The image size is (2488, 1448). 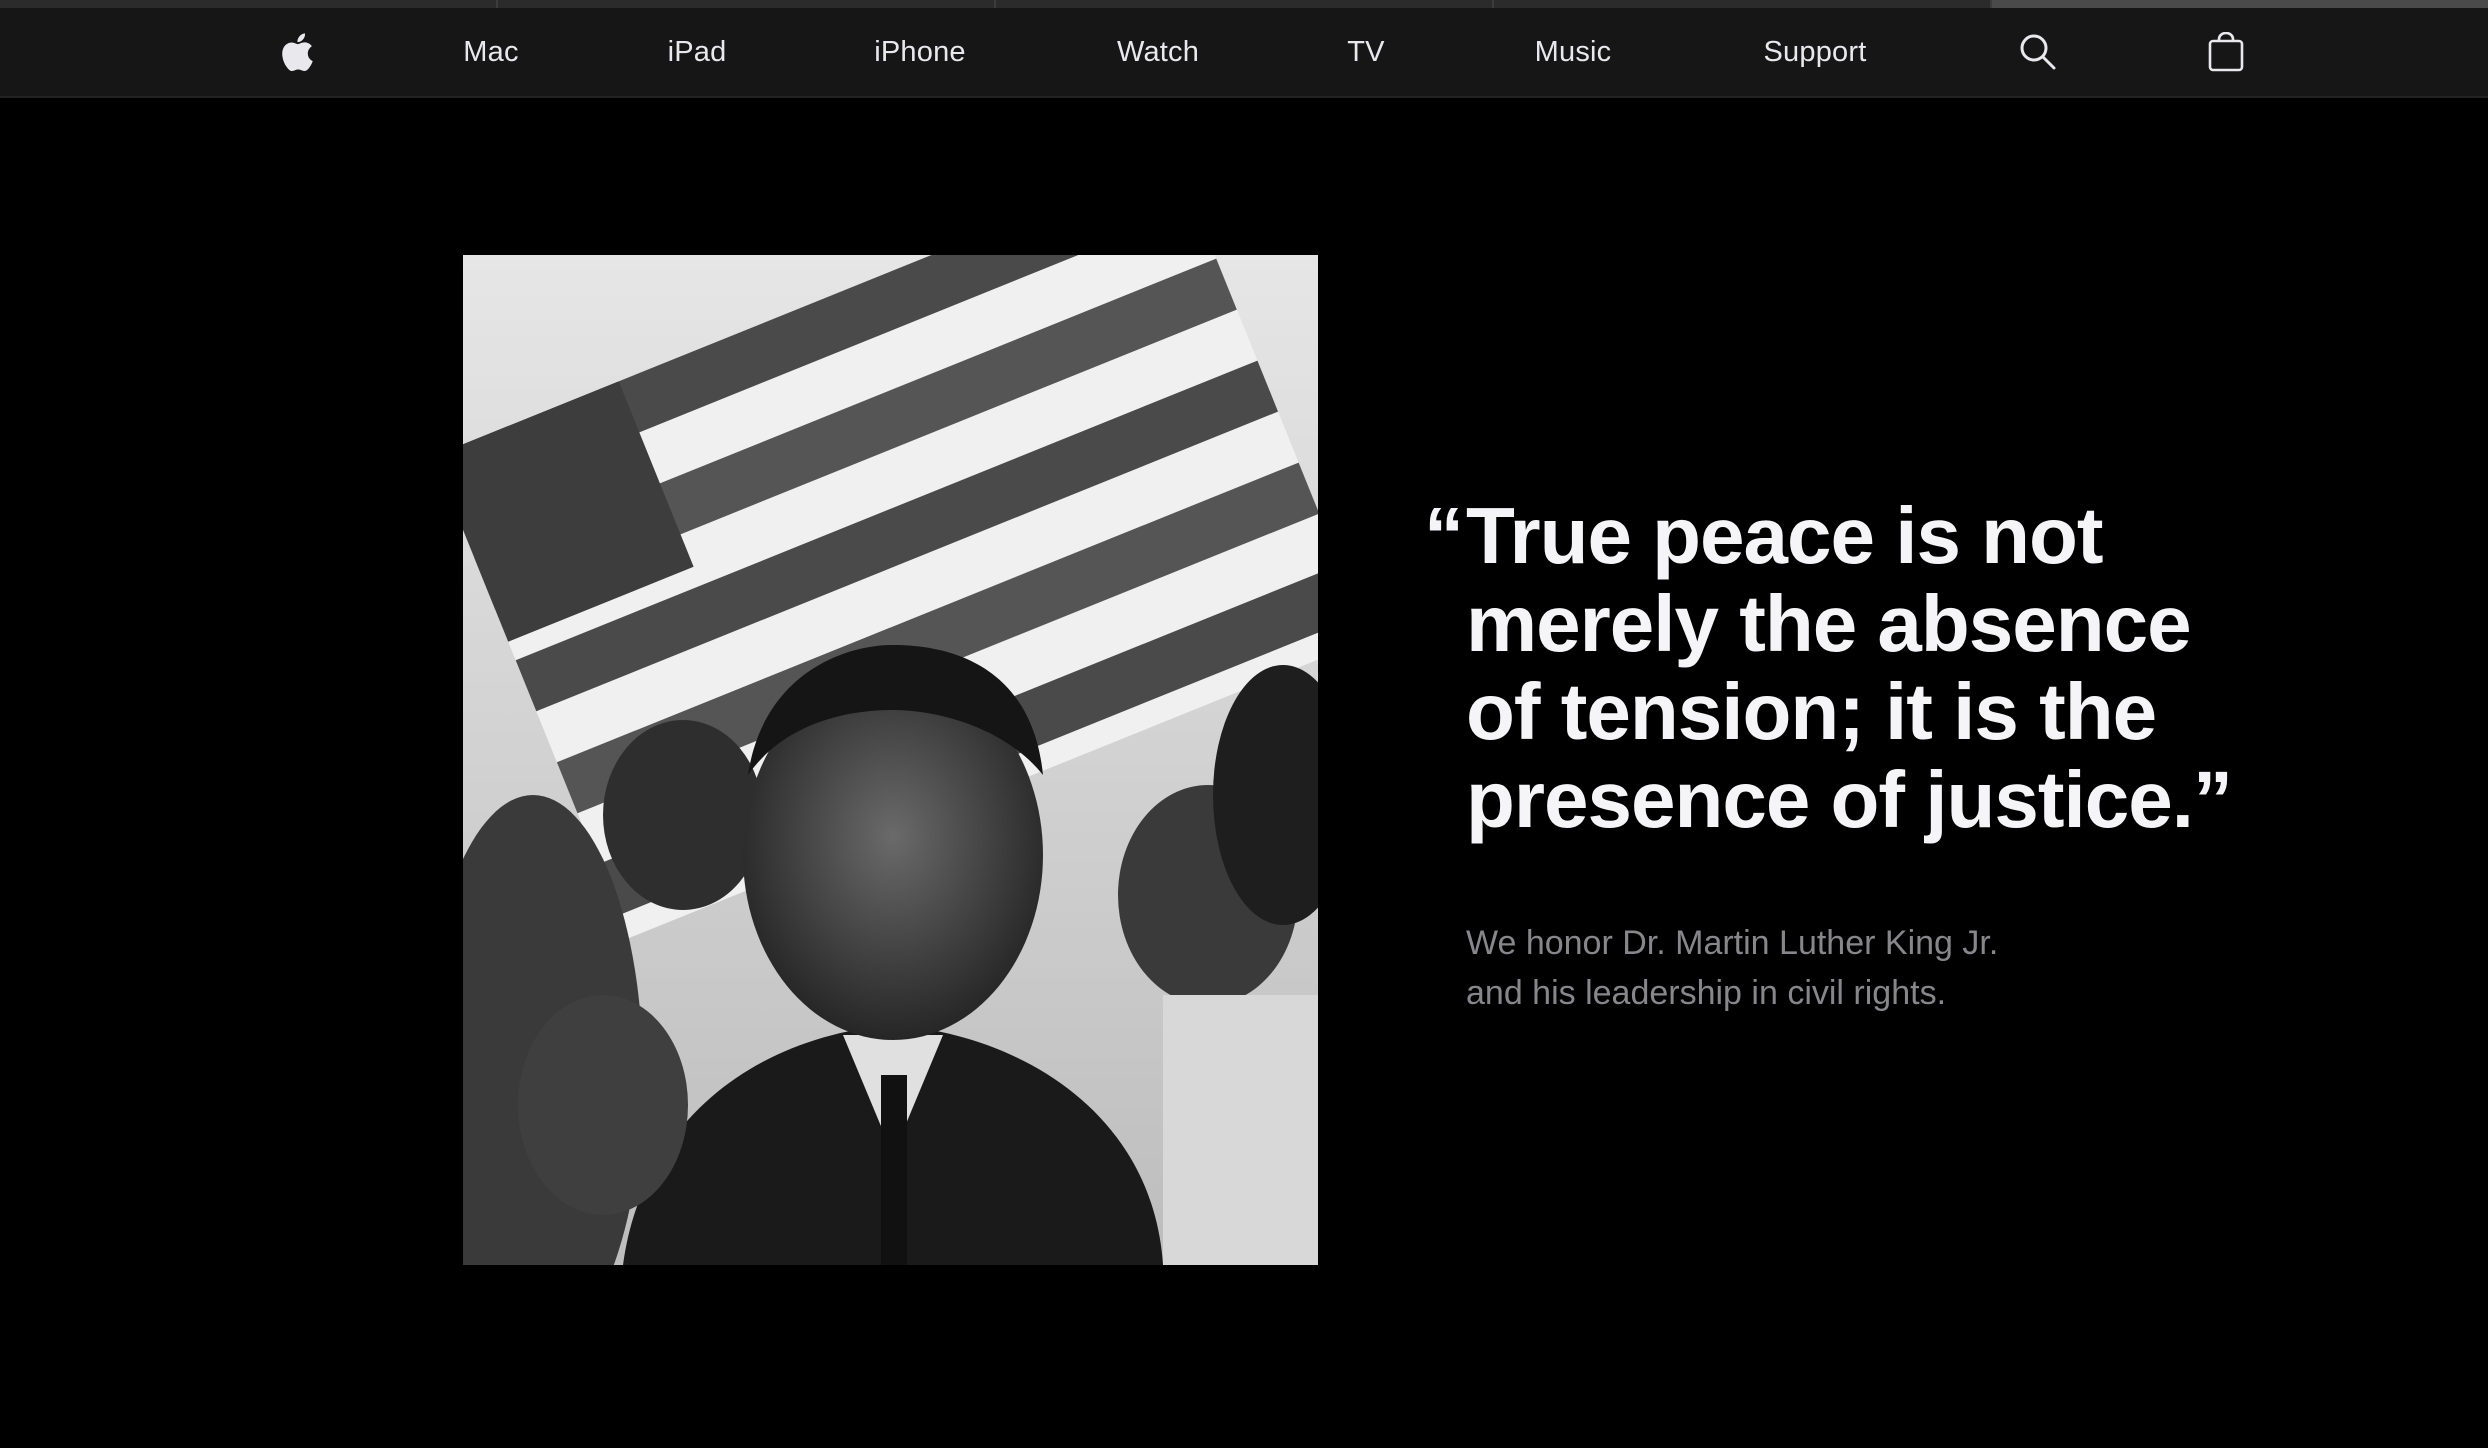 I want to click on apple-logo-icon, so click(x=297, y=52).